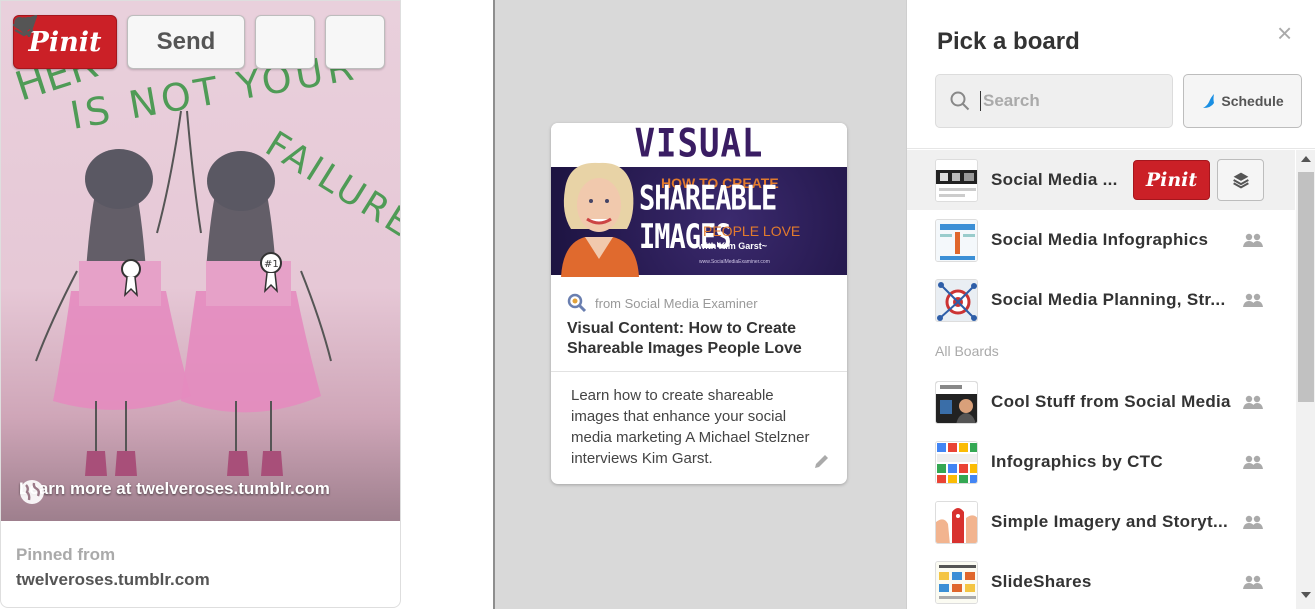 This screenshot has height=609, width=1315. Describe the element at coordinates (329, 185) in the screenshot. I see `image-text-failure: FAILURE` at that location.